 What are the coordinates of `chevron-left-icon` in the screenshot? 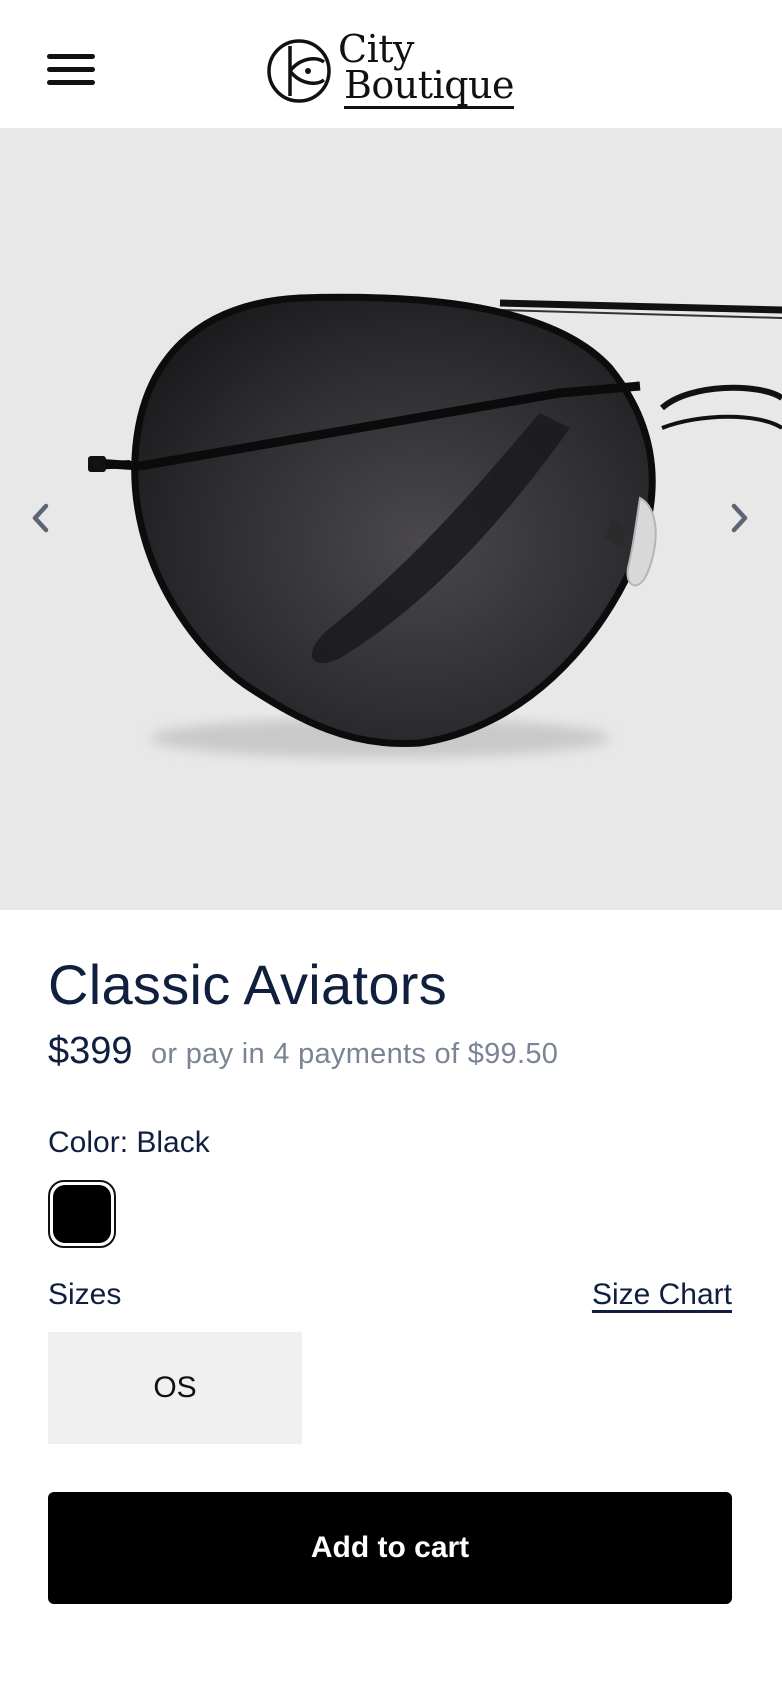 It's located at (40, 518).